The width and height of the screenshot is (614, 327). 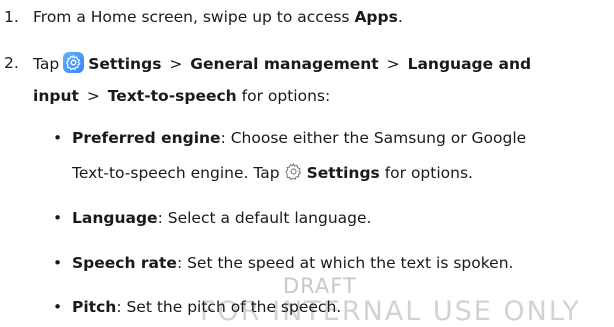 I want to click on step-number: 2., so click(x=11, y=63).